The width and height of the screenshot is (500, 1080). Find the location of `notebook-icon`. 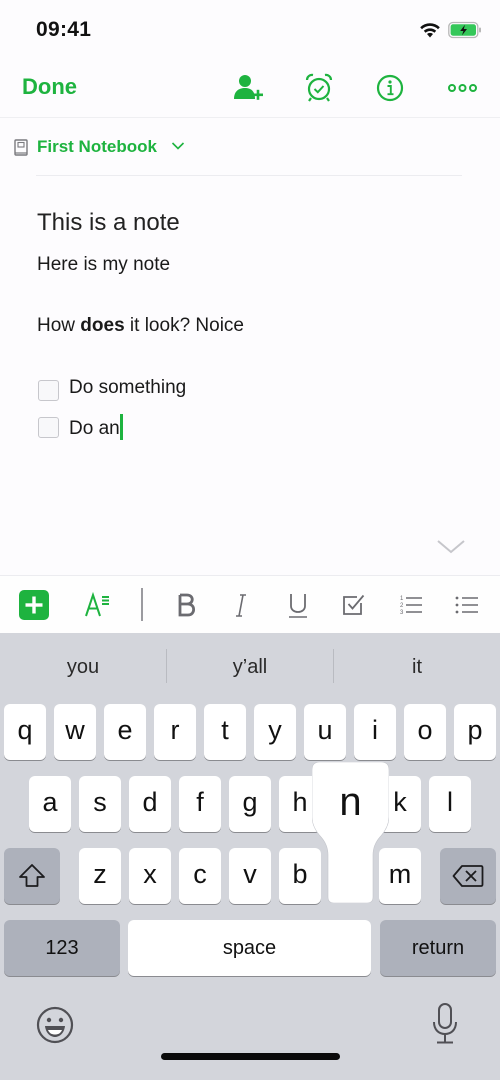

notebook-icon is located at coordinates (21, 147).